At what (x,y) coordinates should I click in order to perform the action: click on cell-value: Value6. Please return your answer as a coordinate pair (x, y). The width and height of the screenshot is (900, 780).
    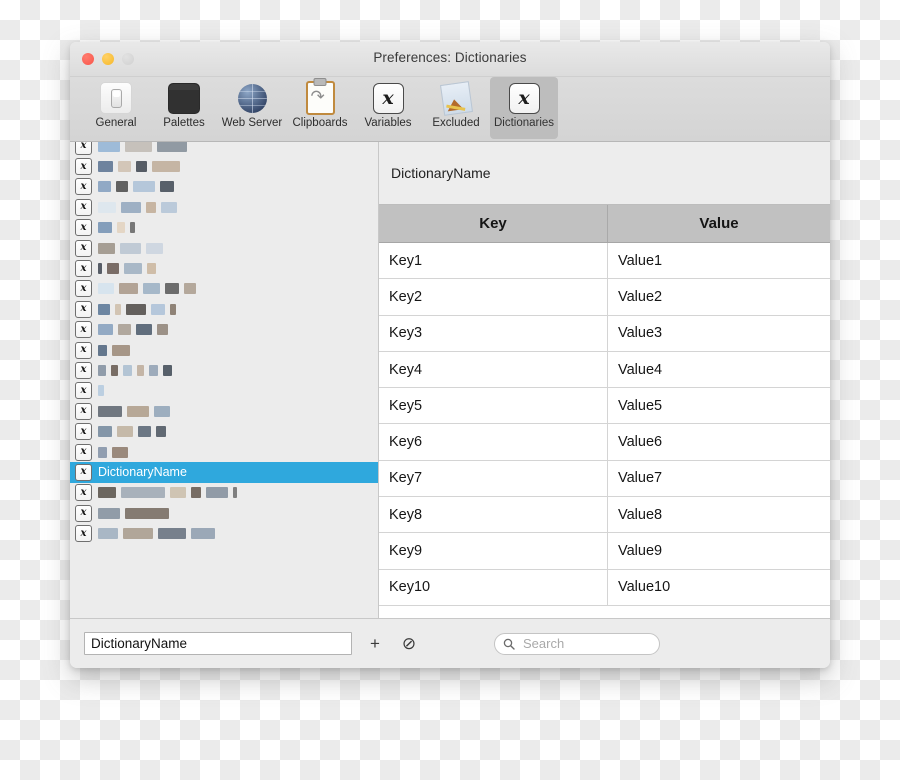
    Looking at the image, I should click on (719, 441).